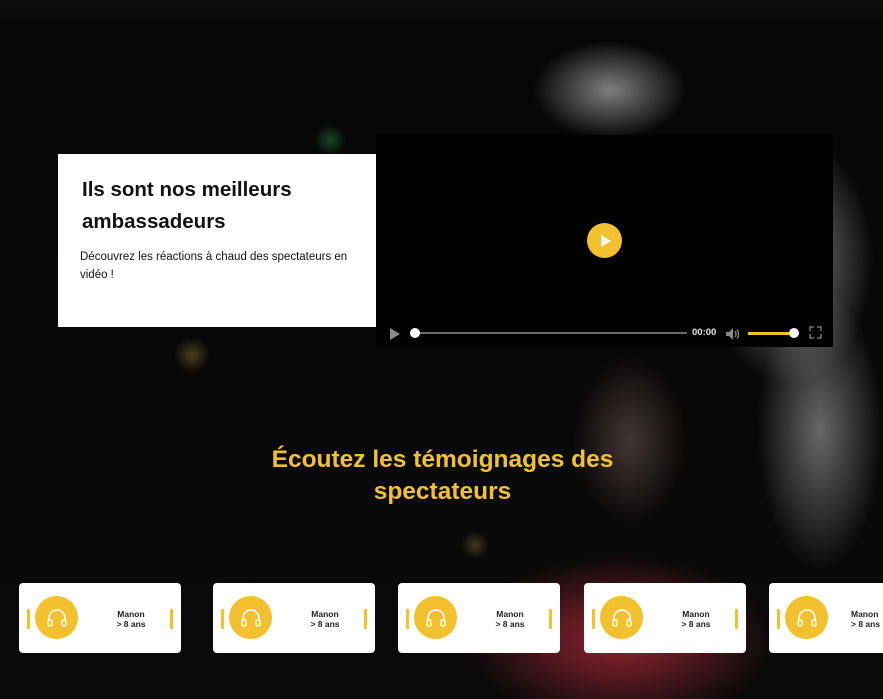 The image size is (883, 699). Describe the element at coordinates (548, 333) in the screenshot. I see `progress-bar` at that location.